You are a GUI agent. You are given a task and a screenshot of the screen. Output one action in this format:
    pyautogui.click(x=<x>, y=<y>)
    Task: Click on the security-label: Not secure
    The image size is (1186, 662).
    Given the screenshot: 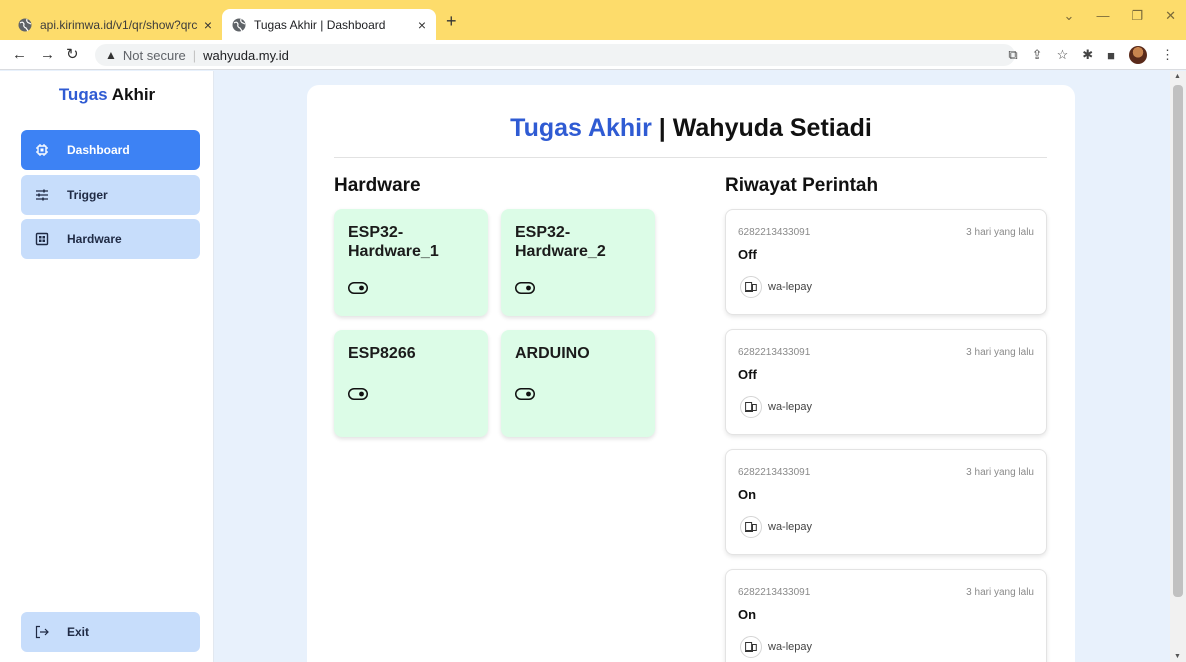 What is the action you would take?
    pyautogui.click(x=154, y=55)
    